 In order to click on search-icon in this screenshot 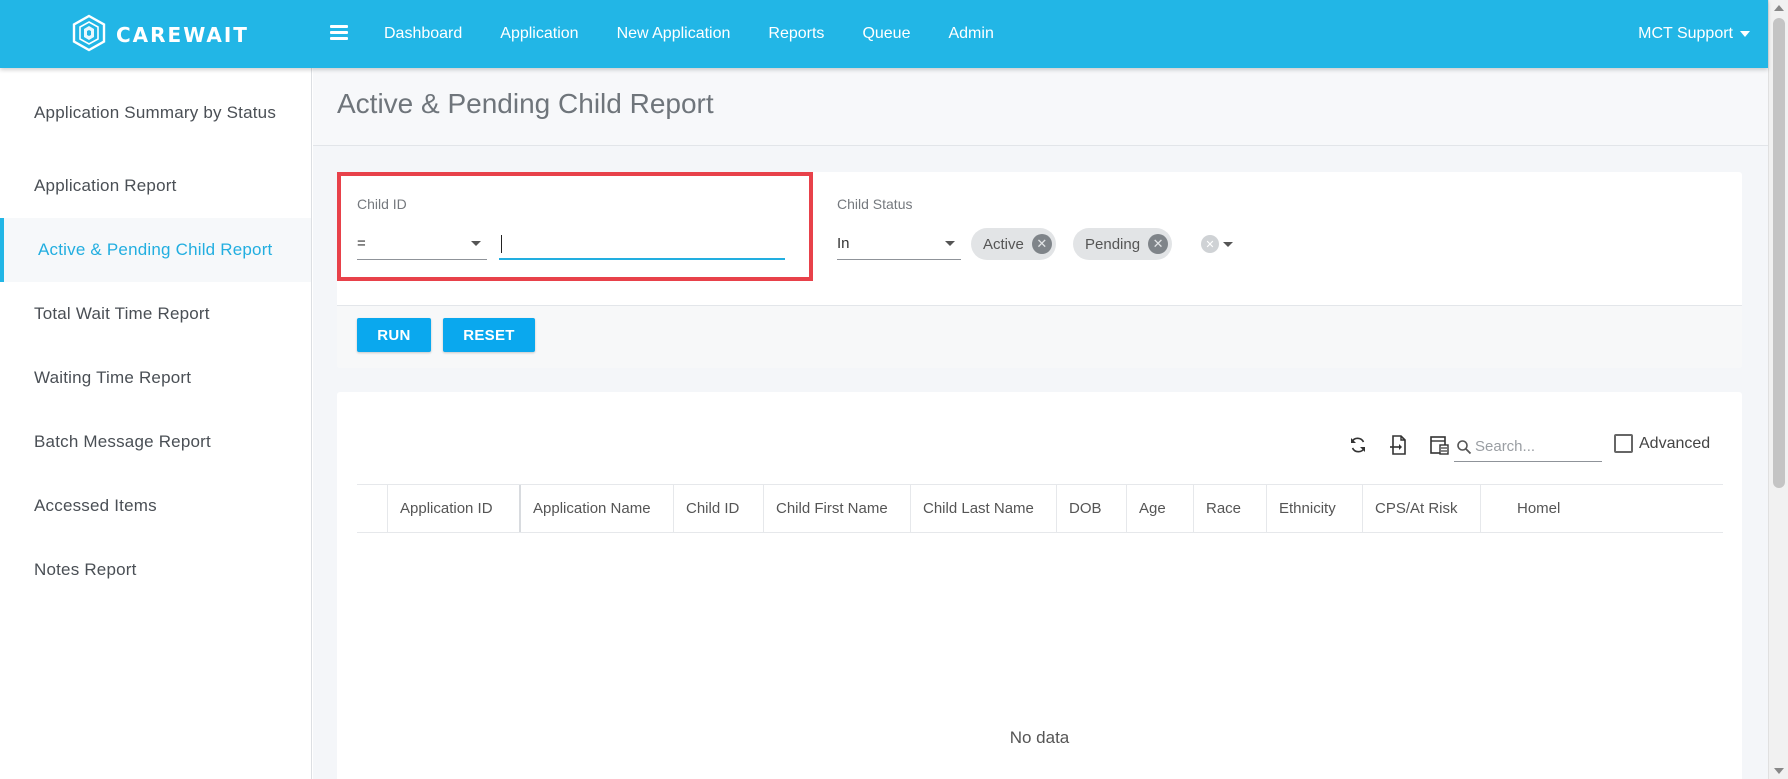, I will do `click(1464, 446)`.